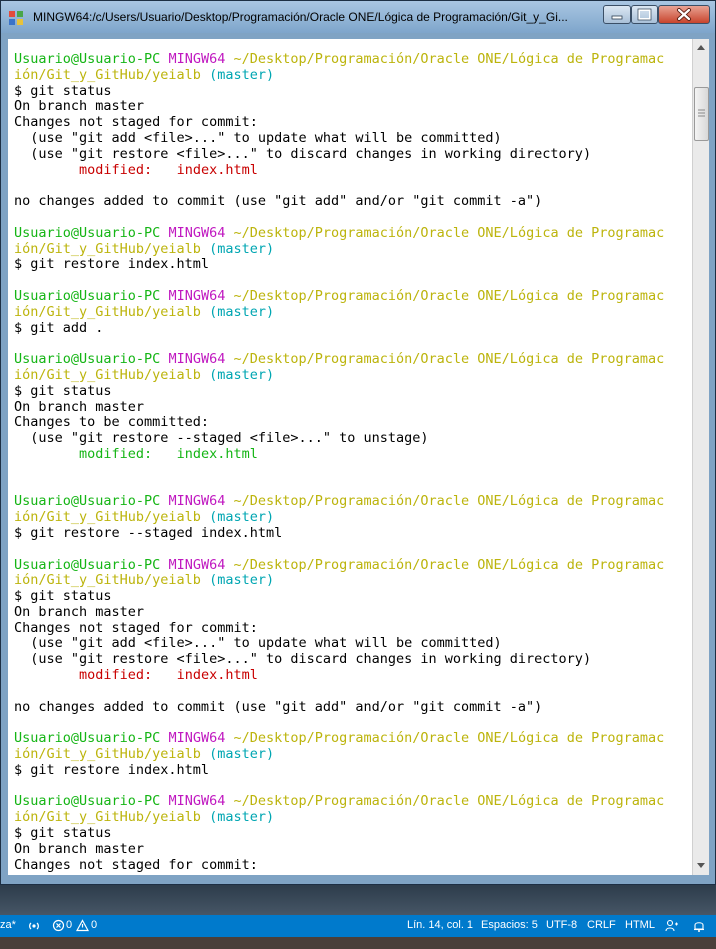 The width and height of the screenshot is (716, 949). Describe the element at coordinates (561, 925) in the screenshot. I see `encoding: UTF-8` at that location.